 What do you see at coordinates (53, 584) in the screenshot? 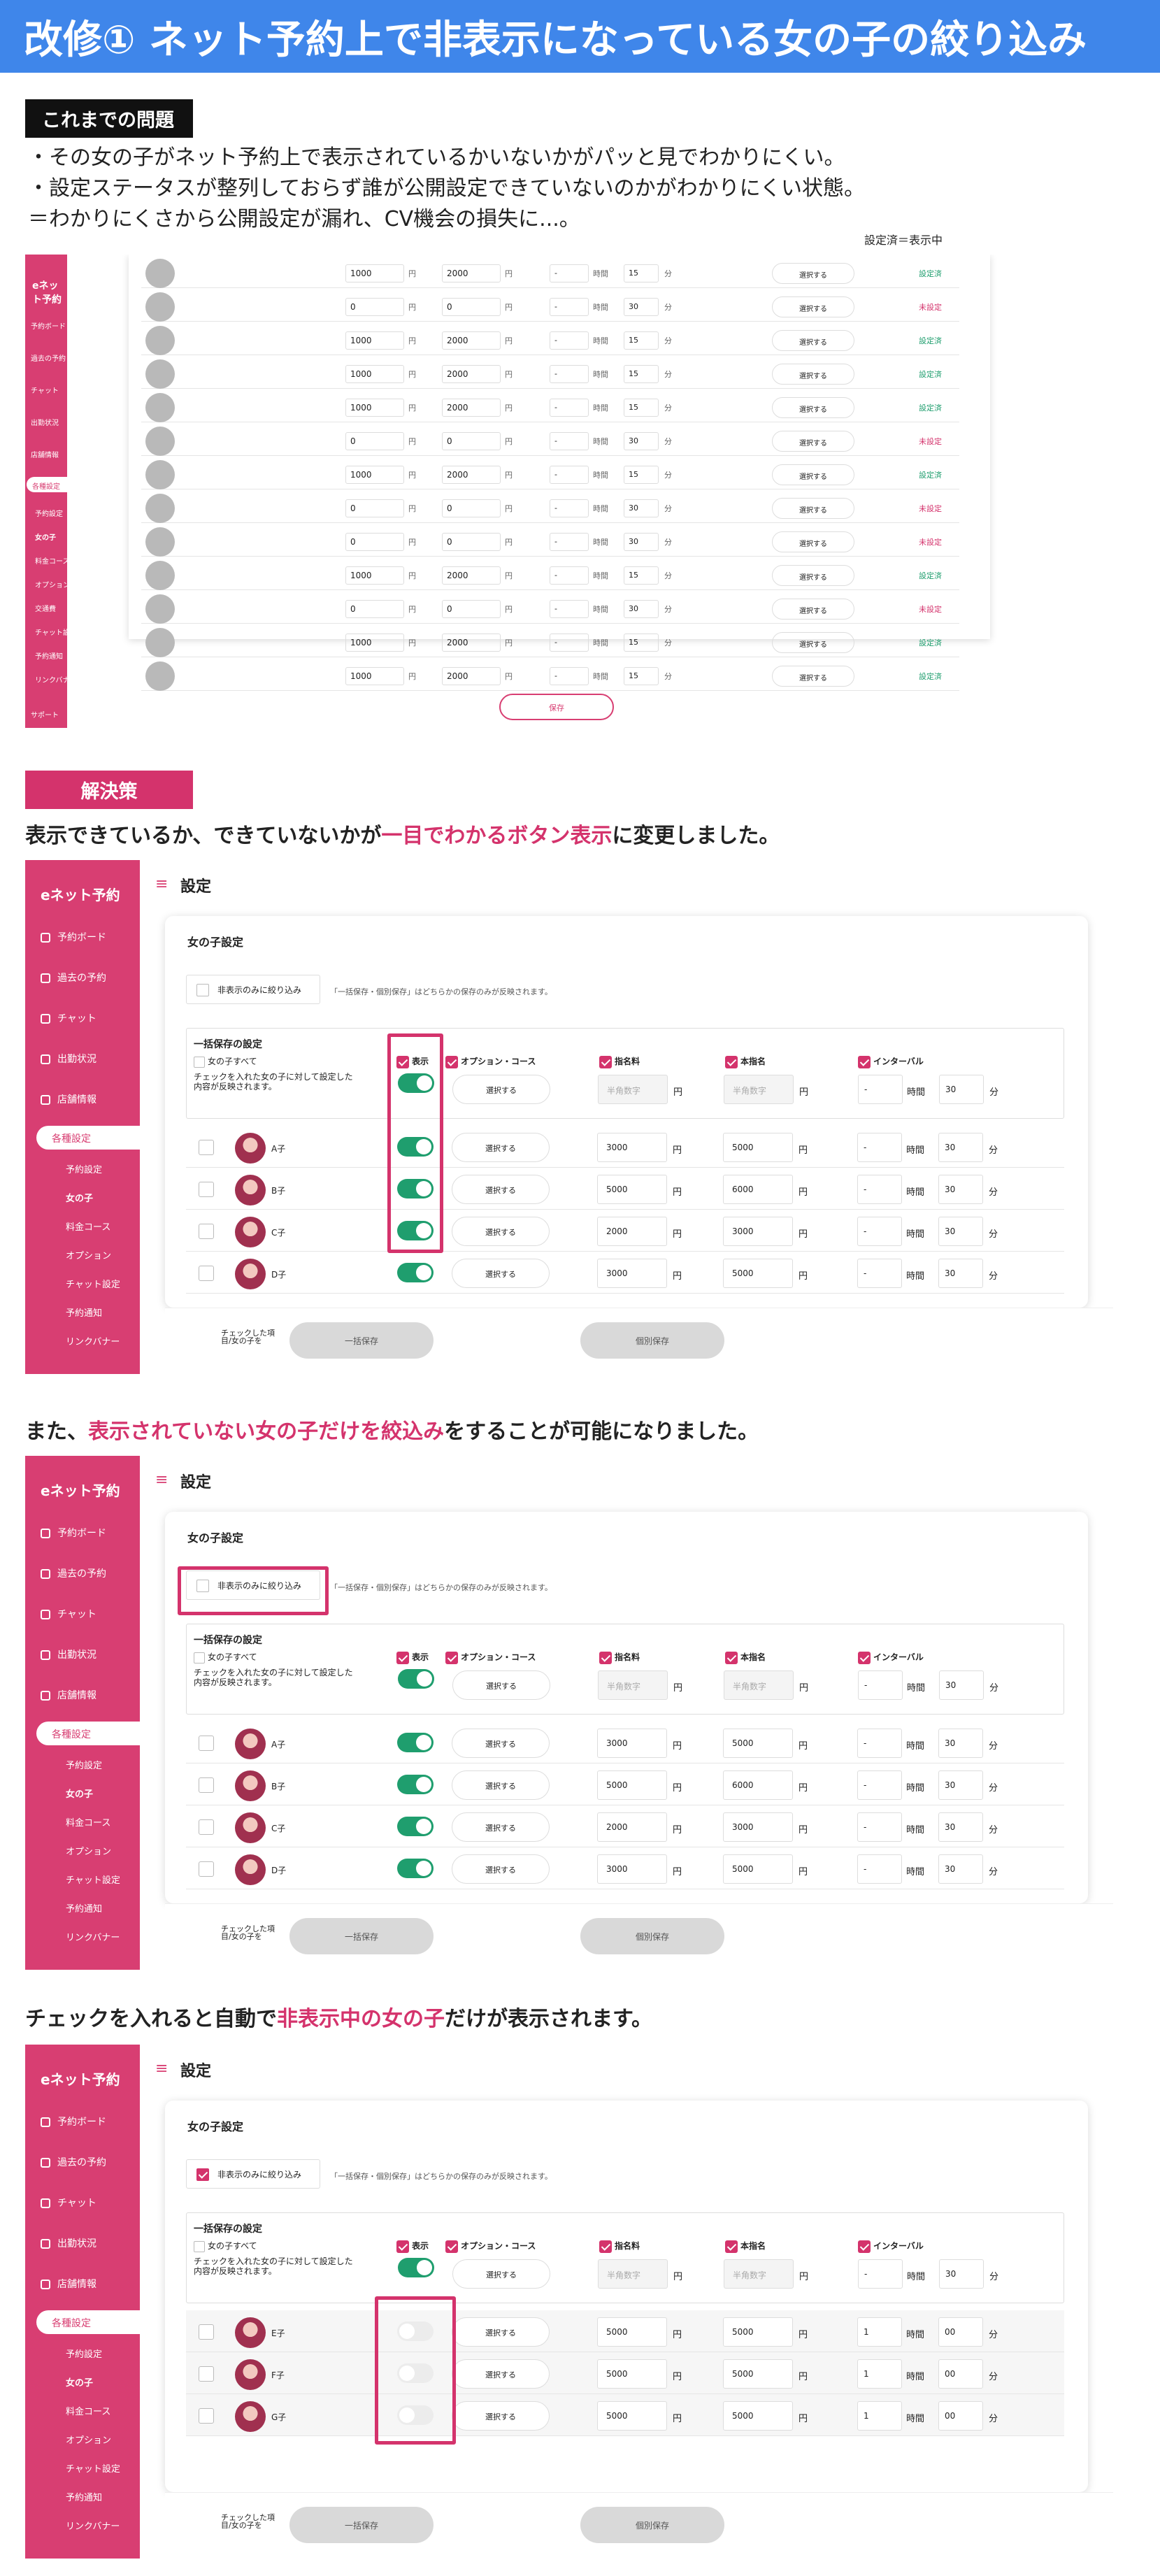
I see `old-submenu-item: オプション` at bounding box center [53, 584].